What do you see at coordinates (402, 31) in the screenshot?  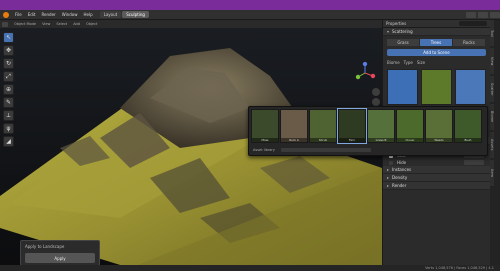 I see `scattering-section-title: Scattering` at bounding box center [402, 31].